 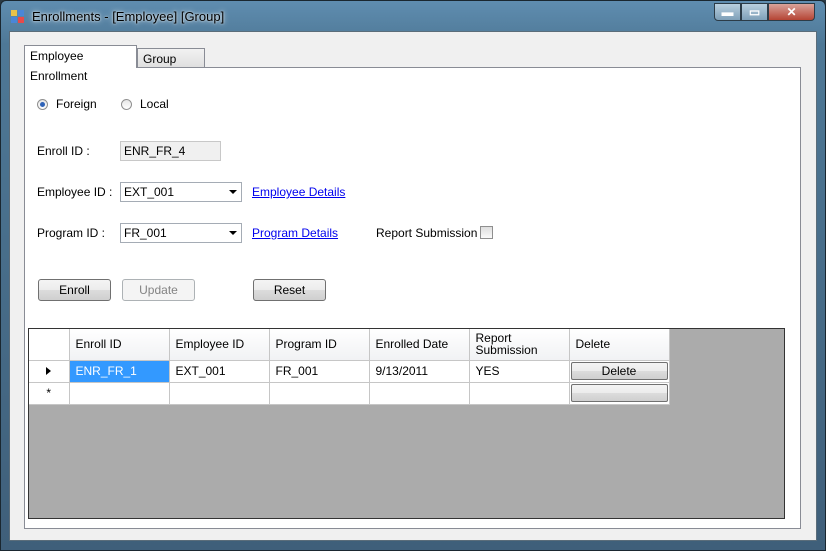 What do you see at coordinates (18, 17) in the screenshot?
I see `app-icon` at bounding box center [18, 17].